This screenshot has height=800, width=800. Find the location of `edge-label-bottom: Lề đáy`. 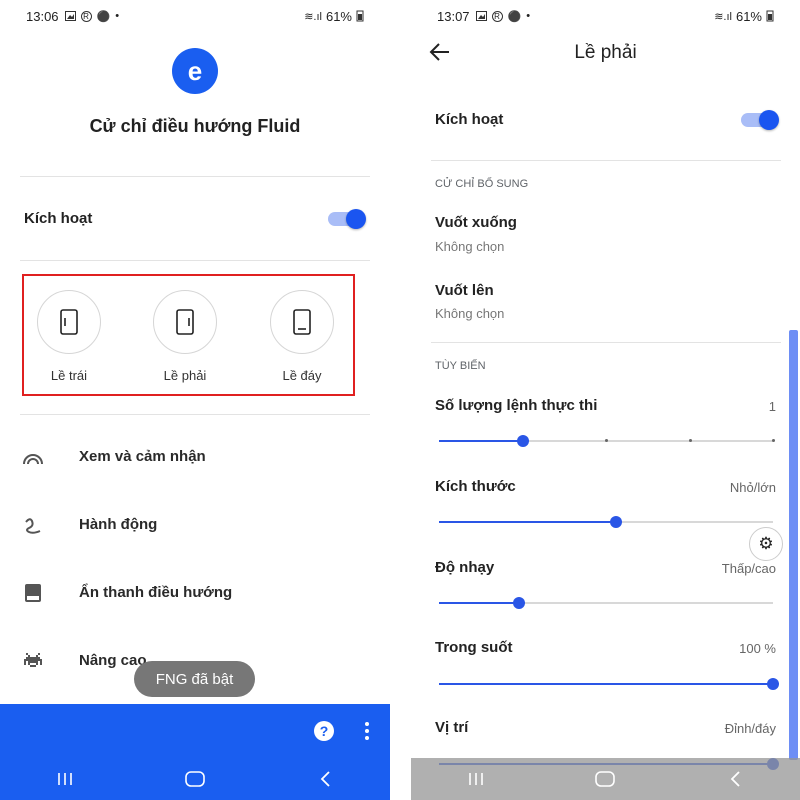

edge-label-bottom: Lề đáy is located at coordinates (302, 375).